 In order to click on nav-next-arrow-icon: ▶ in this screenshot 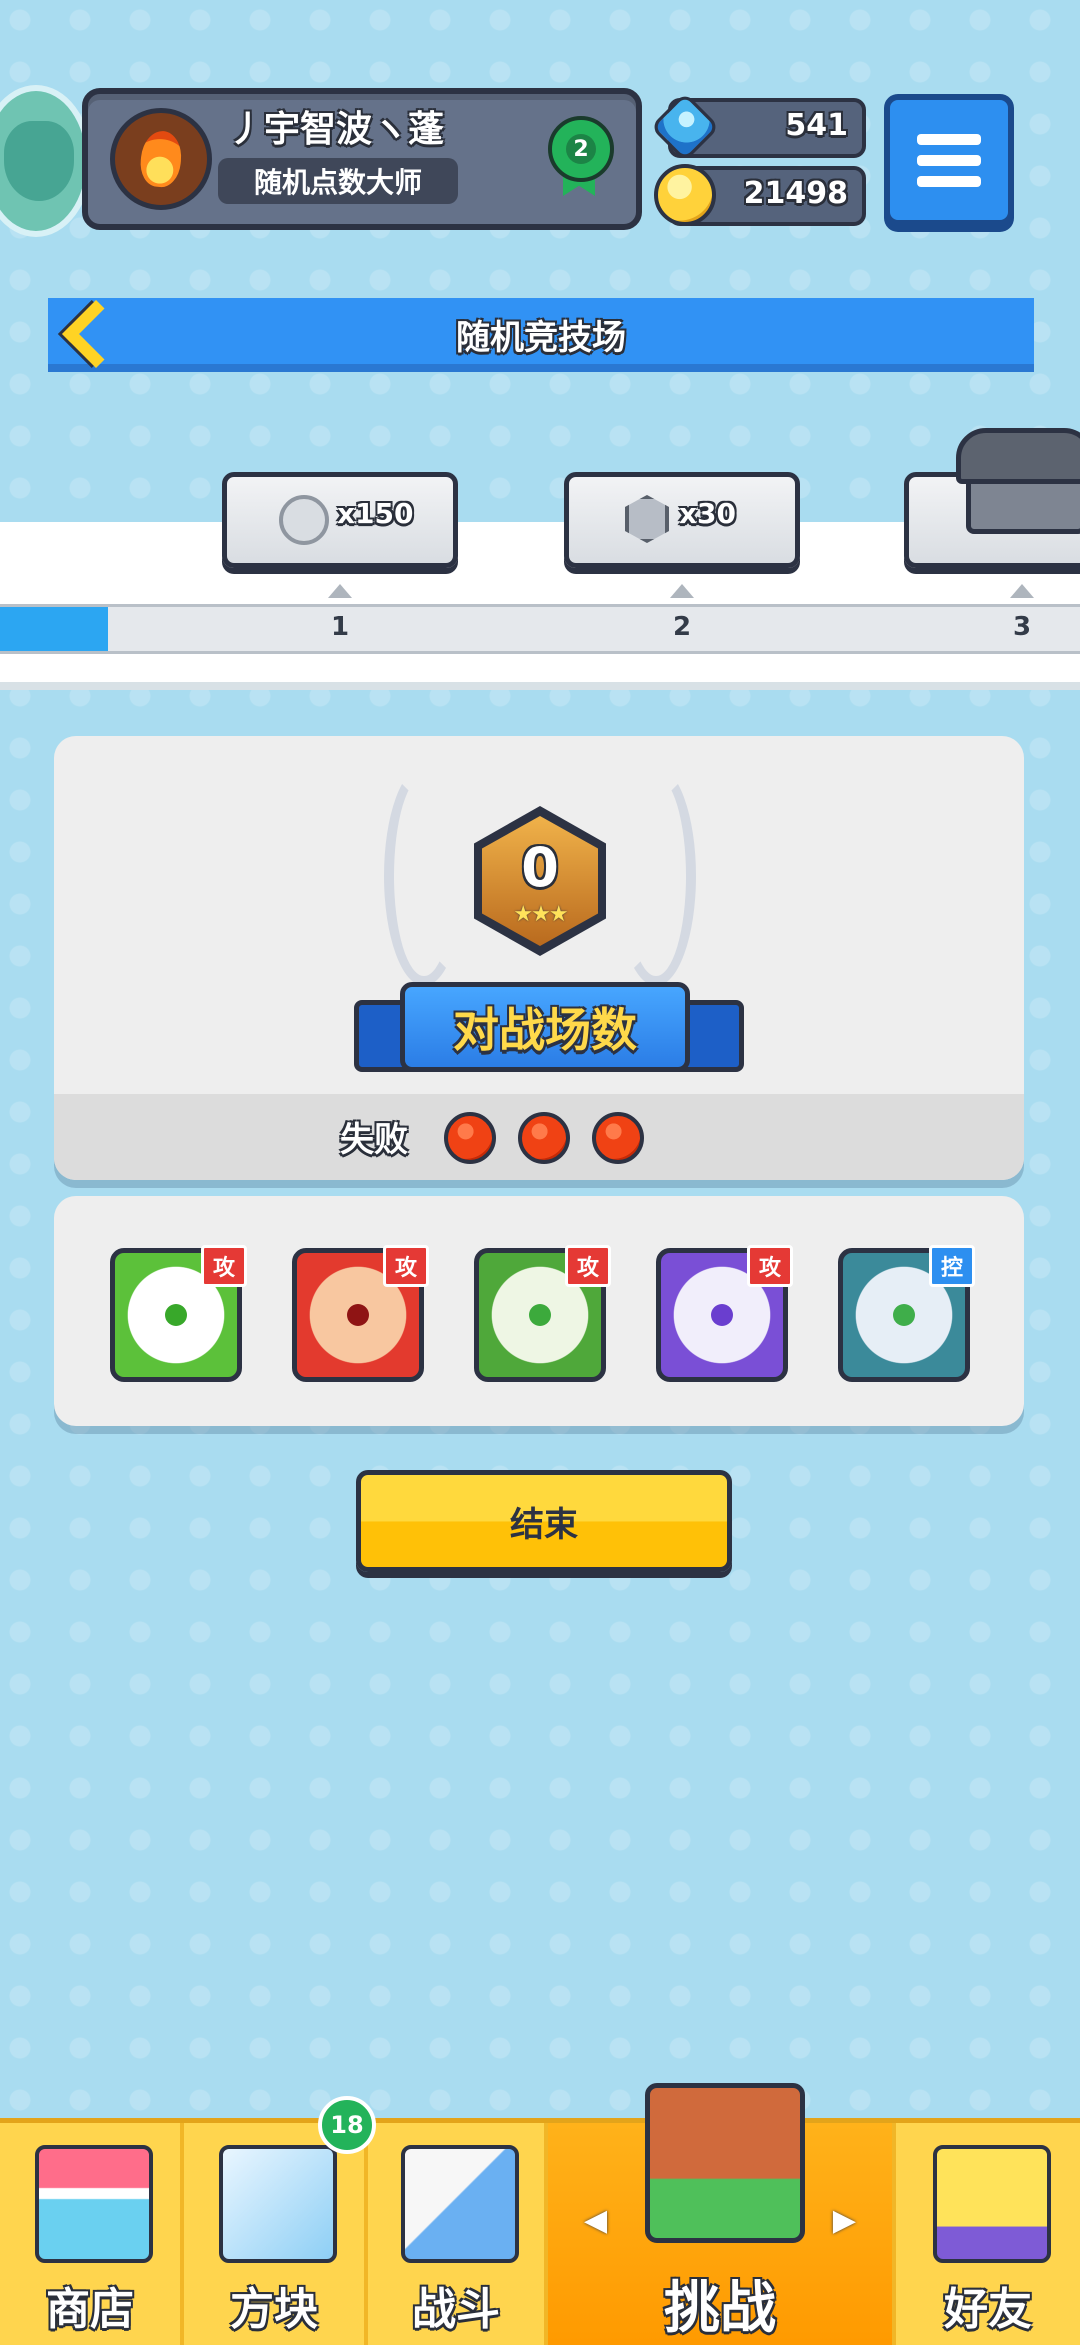, I will do `click(844, 2220)`.